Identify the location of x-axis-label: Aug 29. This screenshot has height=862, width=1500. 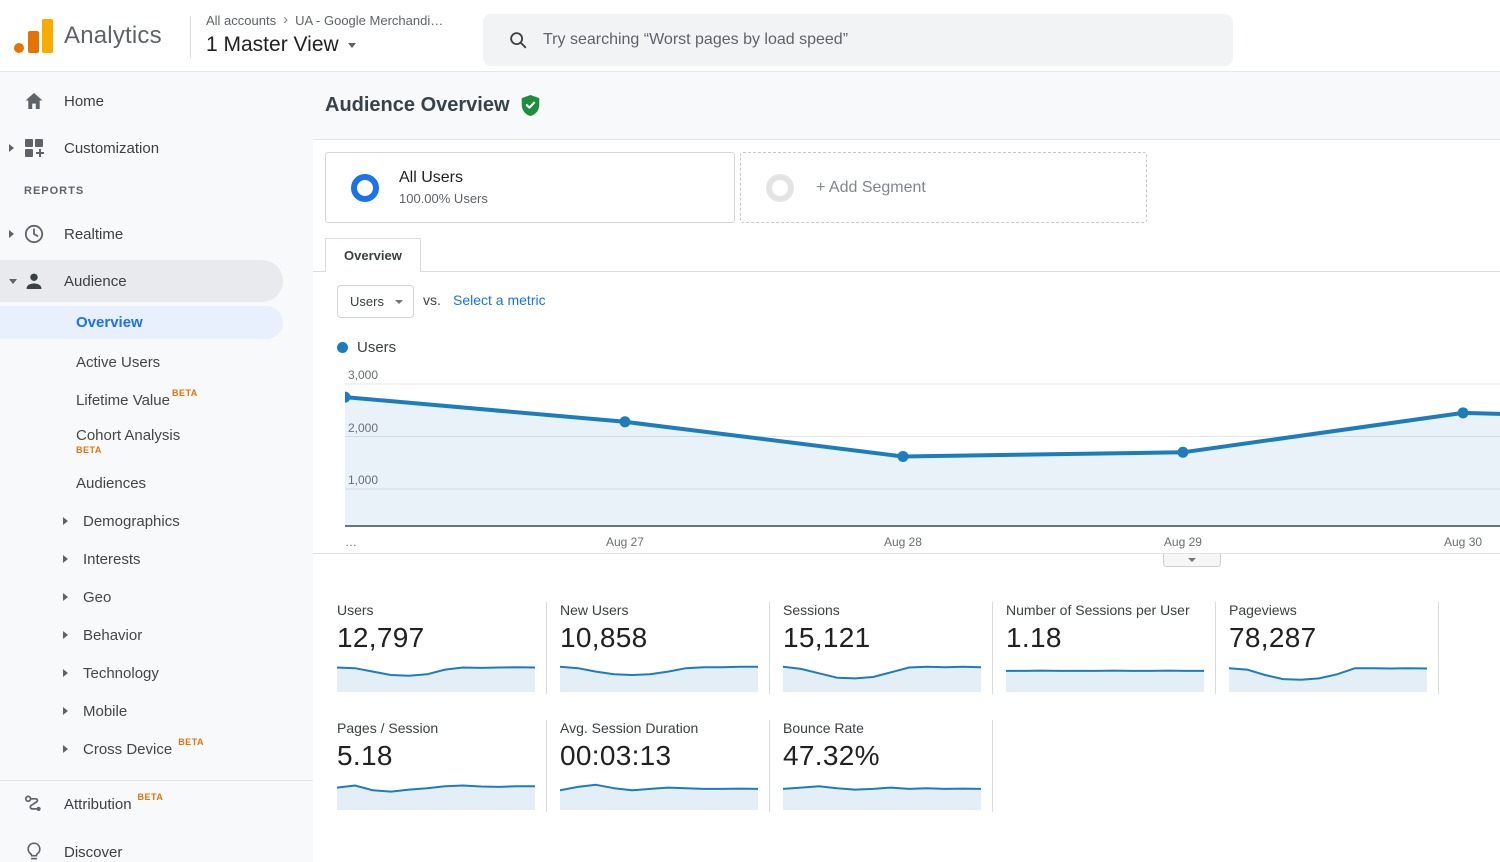
(1182, 542).